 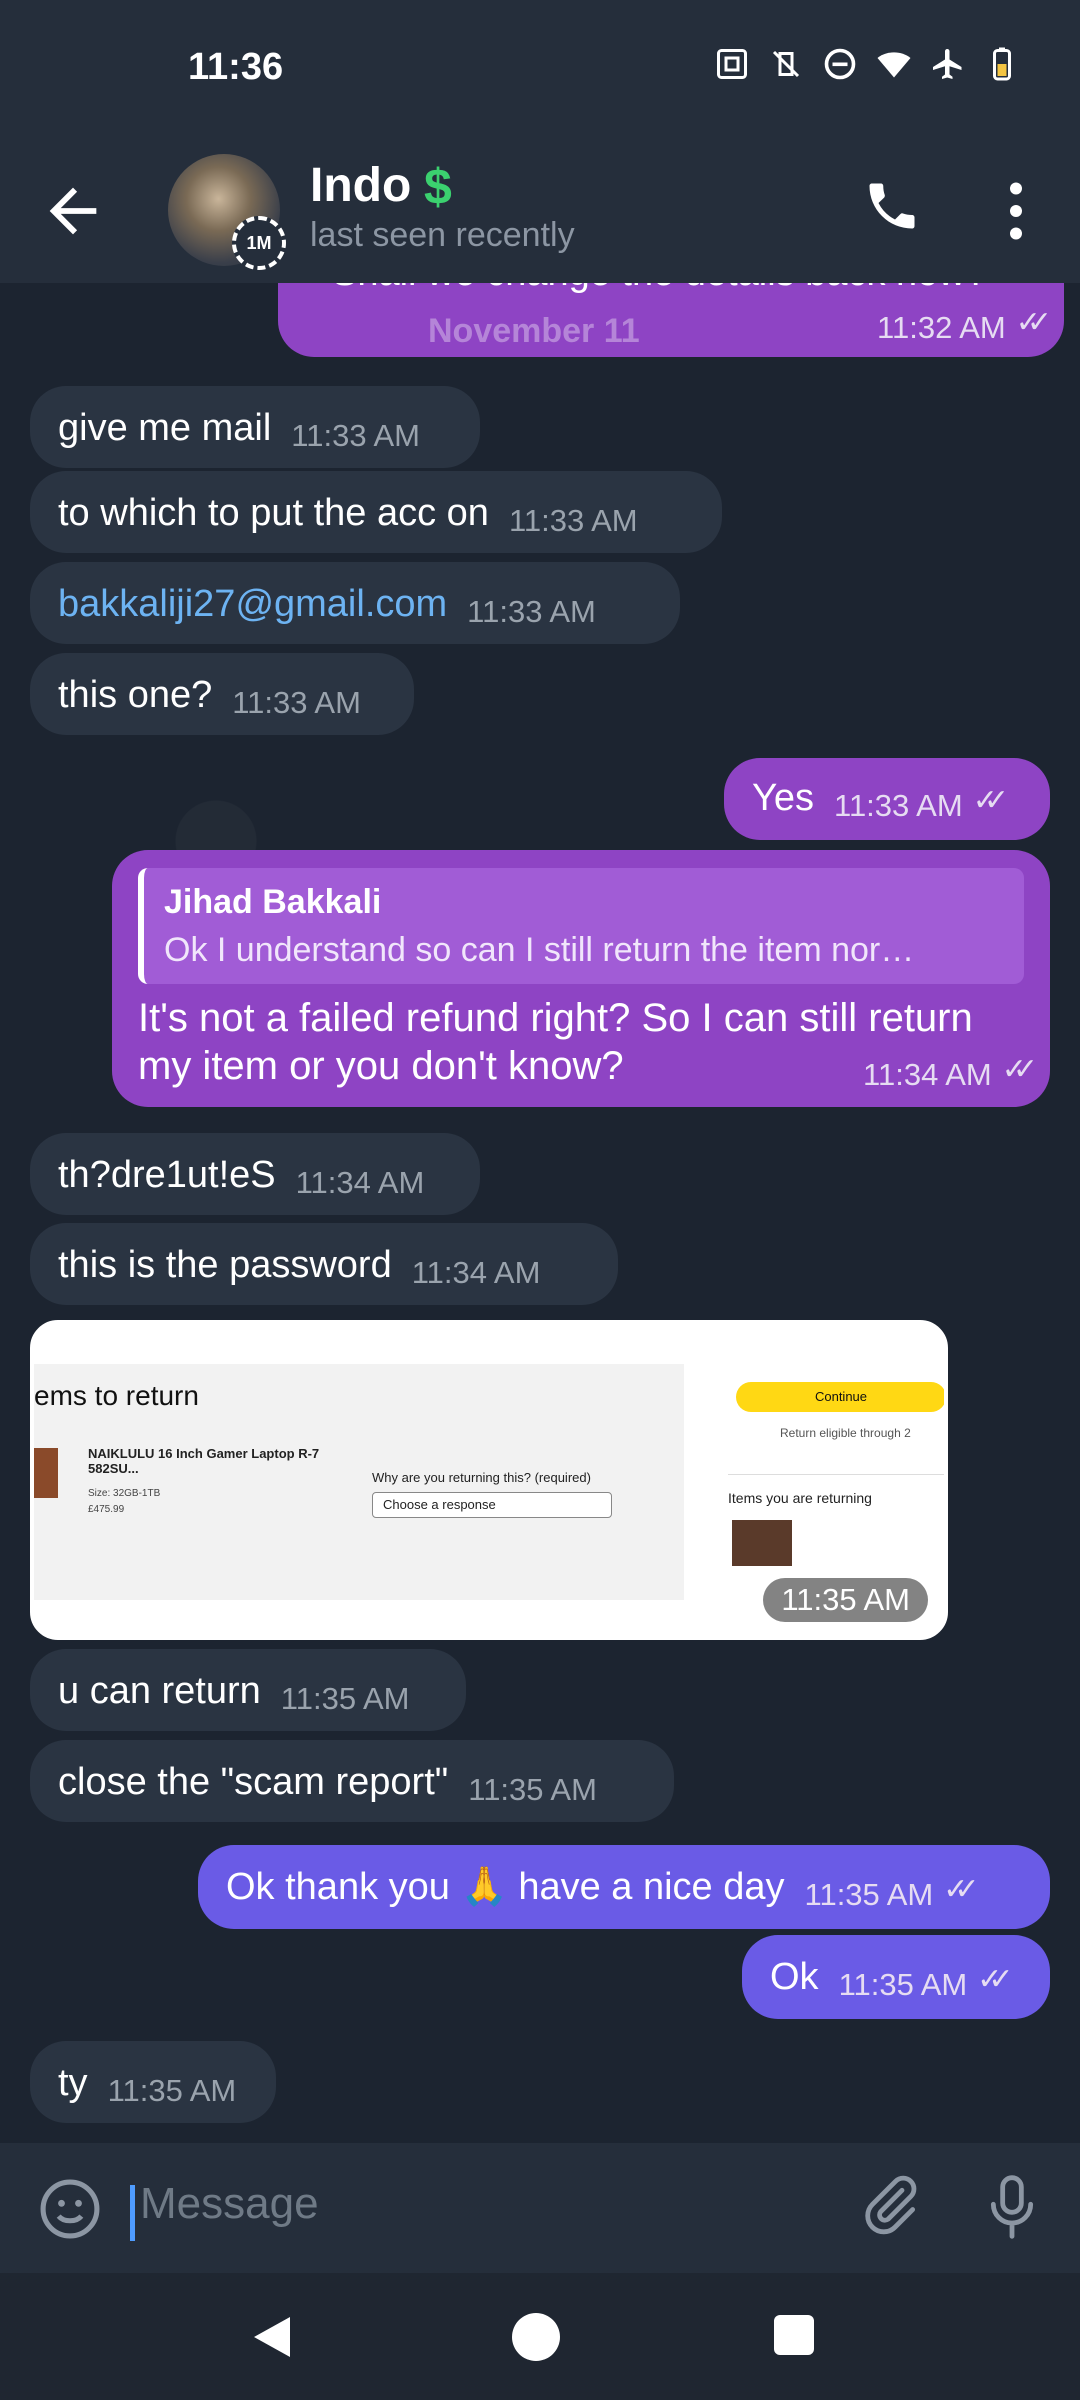 What do you see at coordinates (867, 64) in the screenshot?
I see `status-icons` at bounding box center [867, 64].